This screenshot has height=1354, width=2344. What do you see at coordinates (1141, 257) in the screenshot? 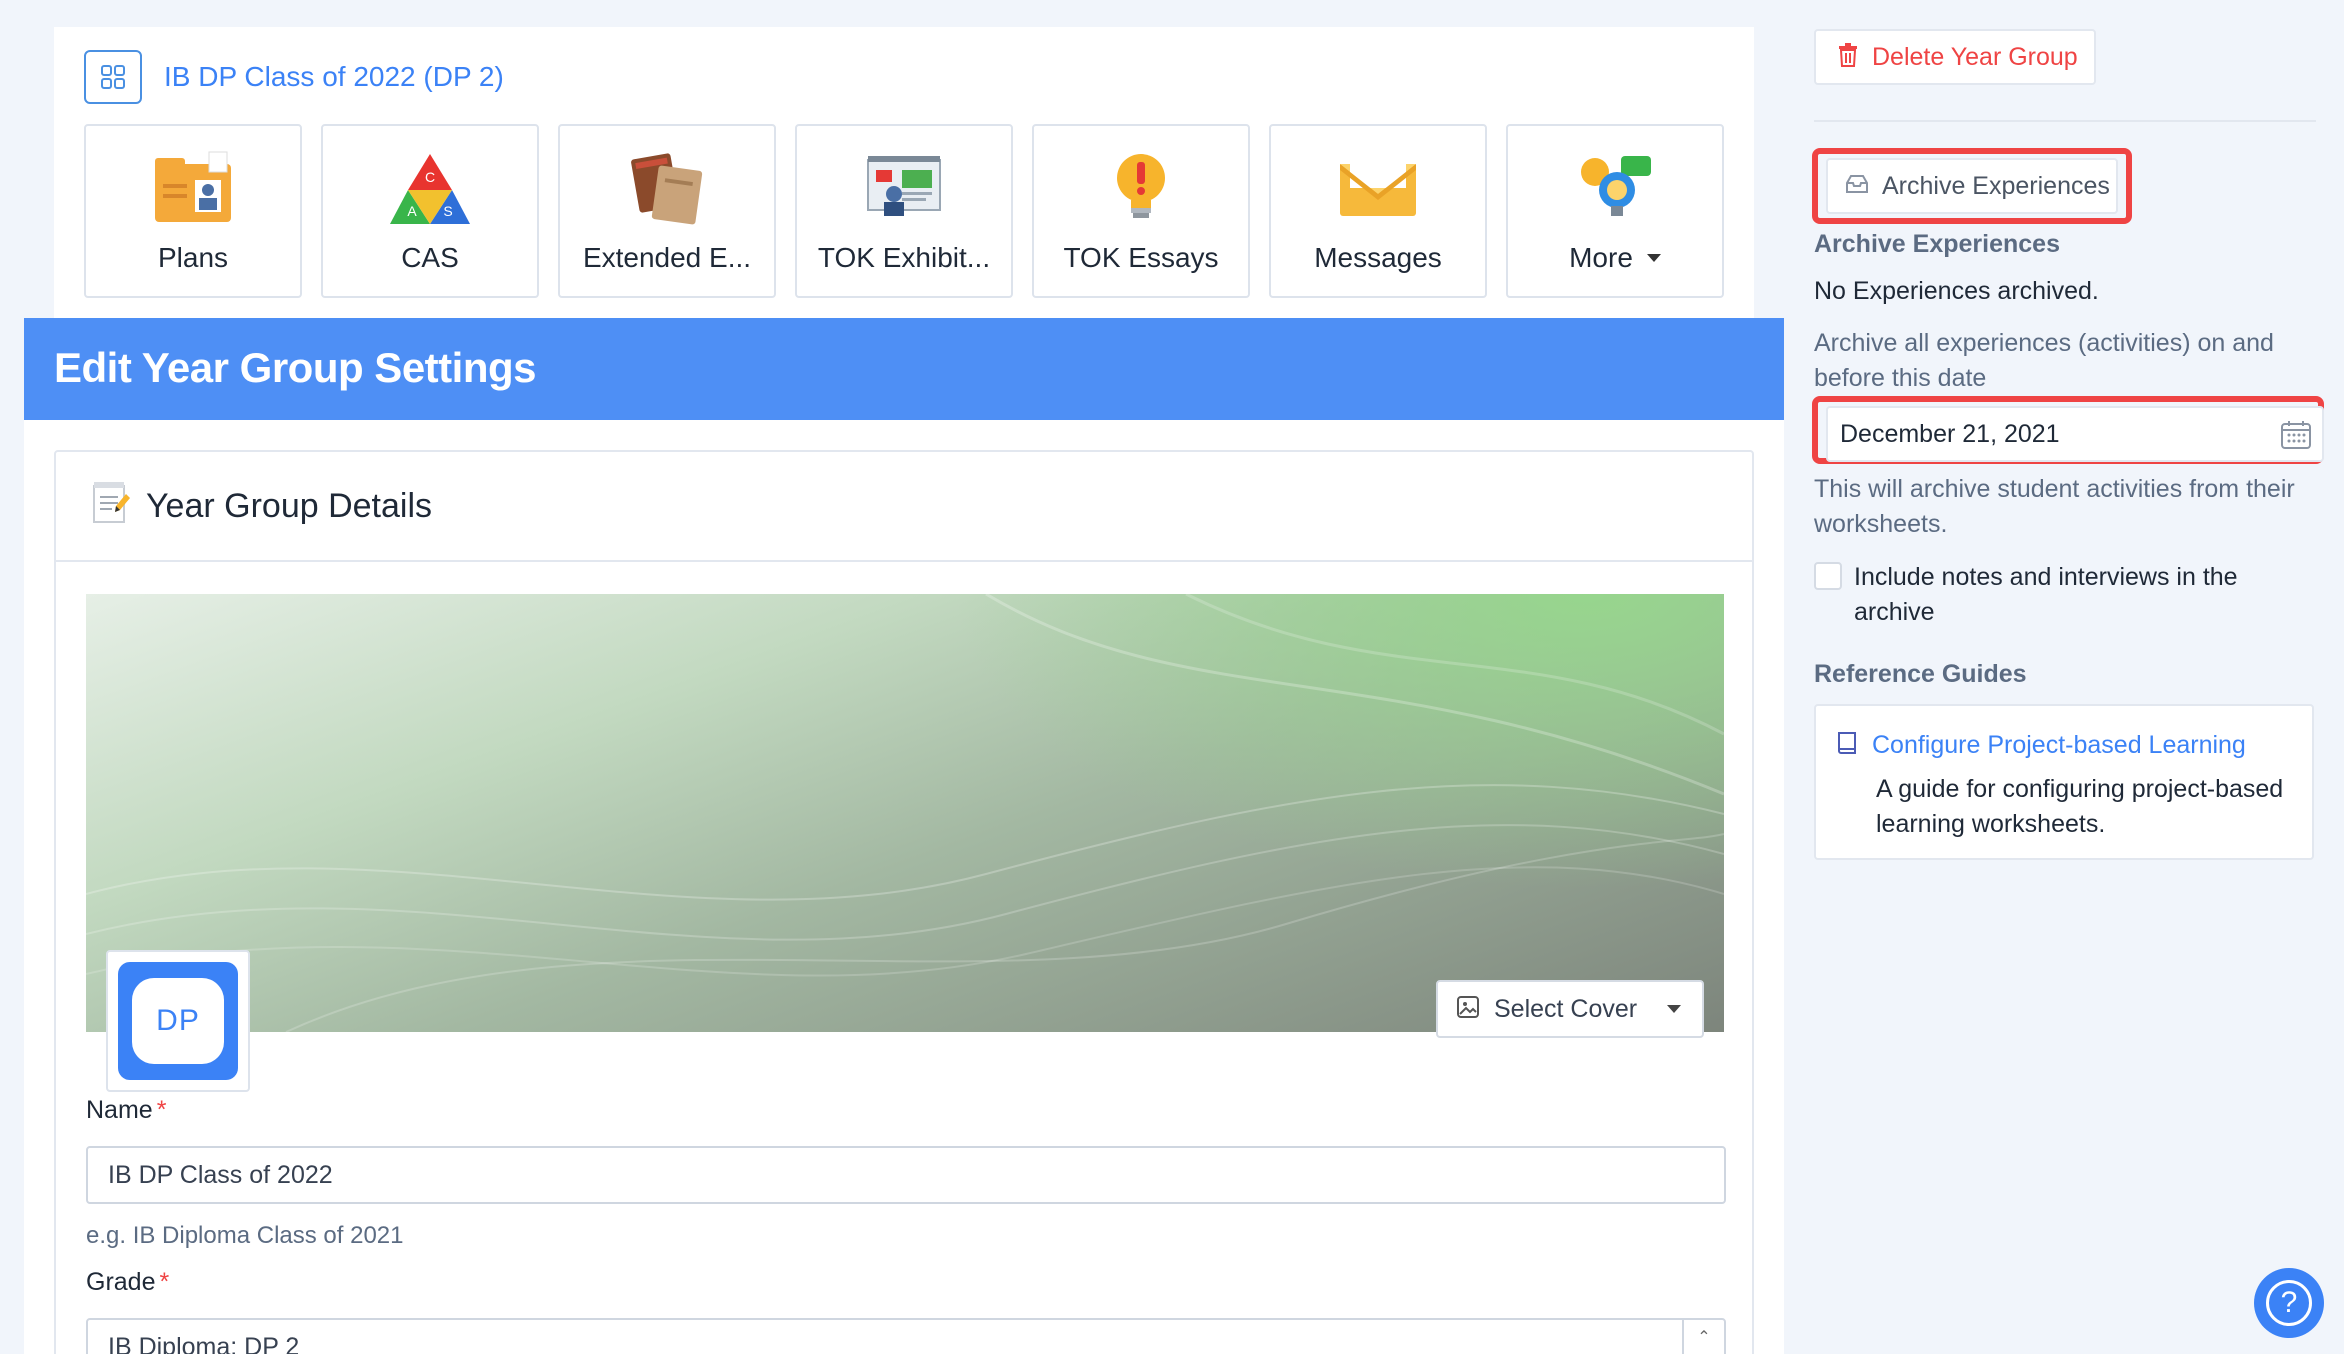
I see `tile-label: TOK Essays` at bounding box center [1141, 257].